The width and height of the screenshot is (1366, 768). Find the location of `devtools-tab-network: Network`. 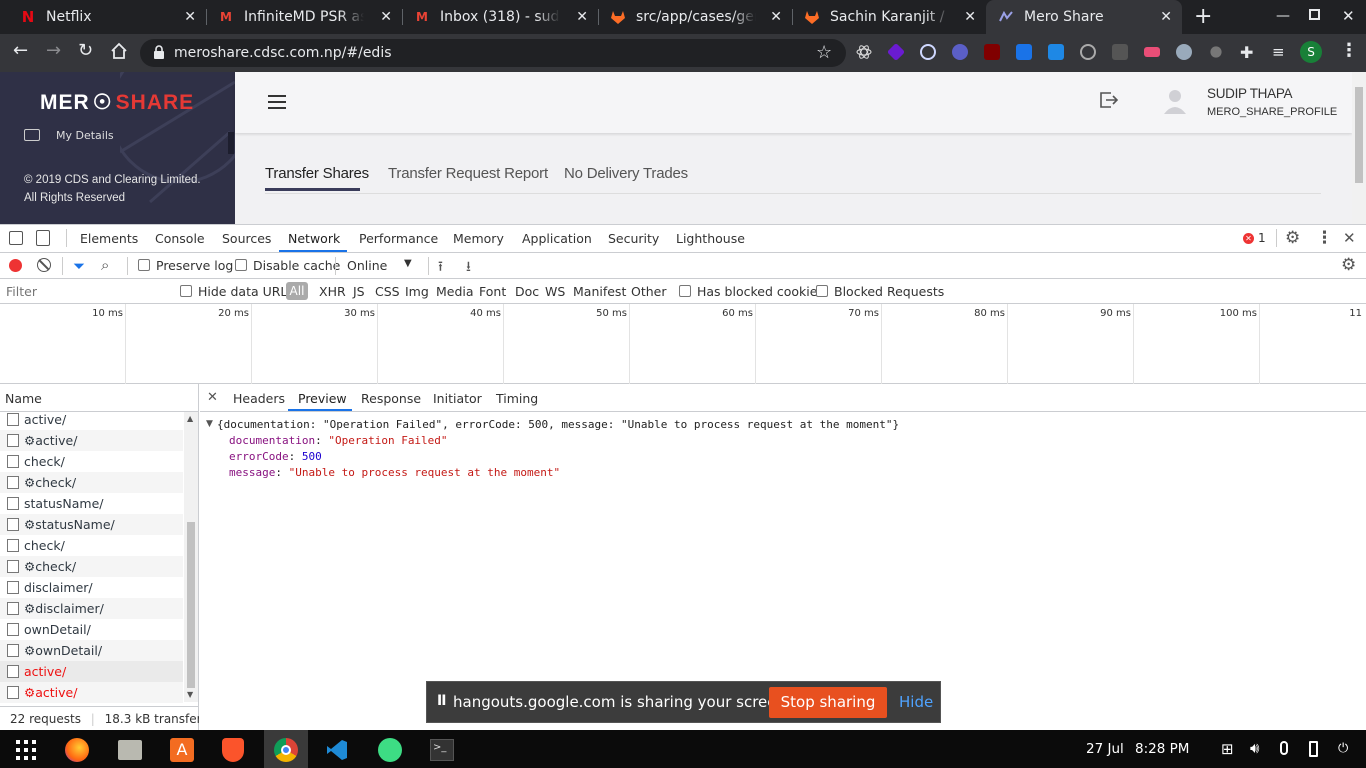

devtools-tab-network: Network is located at coordinates (314, 238).